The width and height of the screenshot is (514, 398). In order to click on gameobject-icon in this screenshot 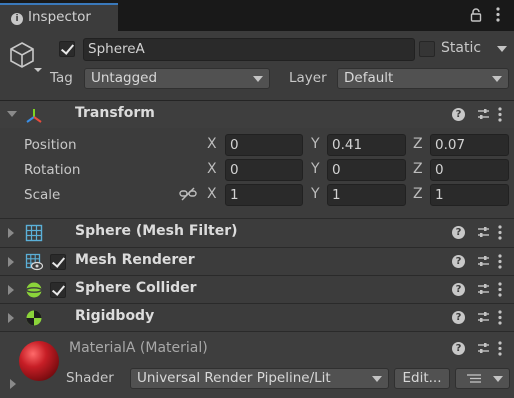, I will do `click(26, 58)`.